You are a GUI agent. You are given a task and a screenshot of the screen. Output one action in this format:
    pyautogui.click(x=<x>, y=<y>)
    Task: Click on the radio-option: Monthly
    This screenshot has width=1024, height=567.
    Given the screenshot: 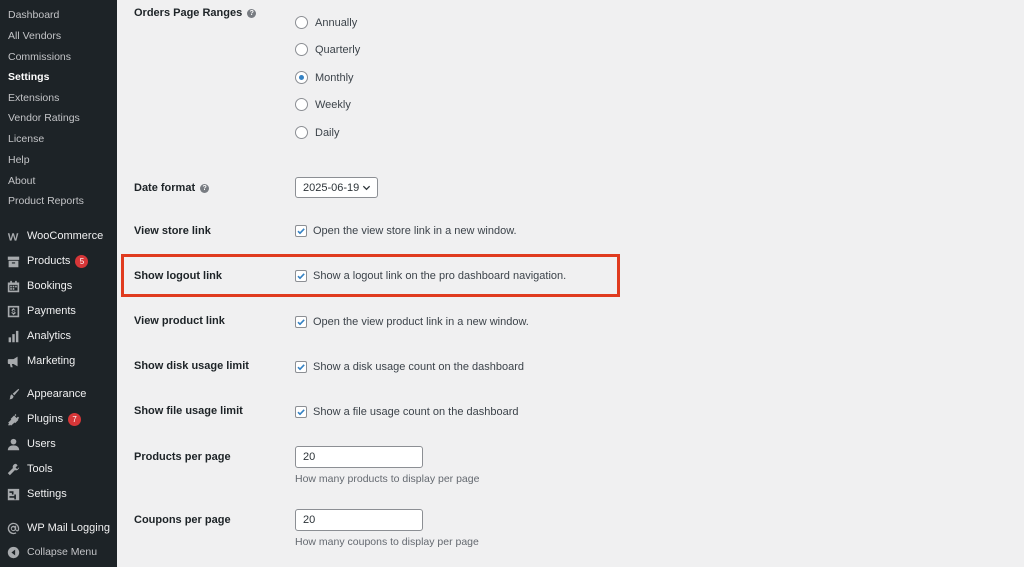 What is the action you would take?
    pyautogui.click(x=324, y=77)
    